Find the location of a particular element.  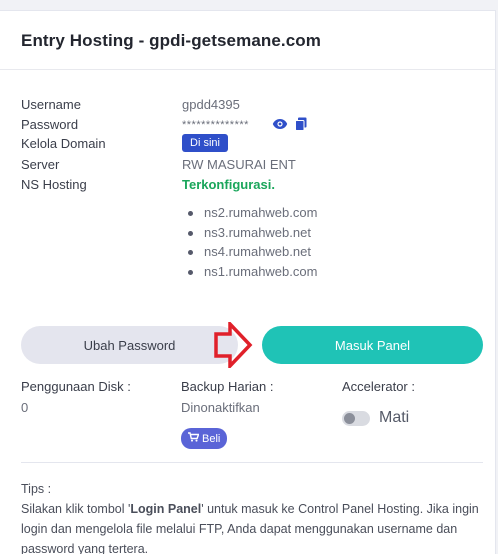

disk-usage-value: 0 is located at coordinates (25, 407).